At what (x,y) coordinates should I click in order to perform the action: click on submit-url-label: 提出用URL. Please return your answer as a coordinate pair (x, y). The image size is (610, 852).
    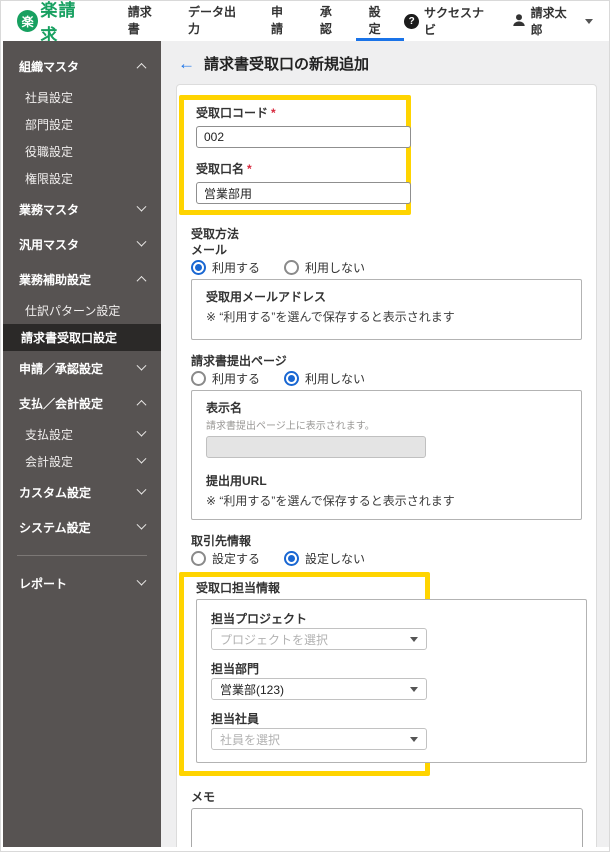
    Looking at the image, I should click on (236, 481).